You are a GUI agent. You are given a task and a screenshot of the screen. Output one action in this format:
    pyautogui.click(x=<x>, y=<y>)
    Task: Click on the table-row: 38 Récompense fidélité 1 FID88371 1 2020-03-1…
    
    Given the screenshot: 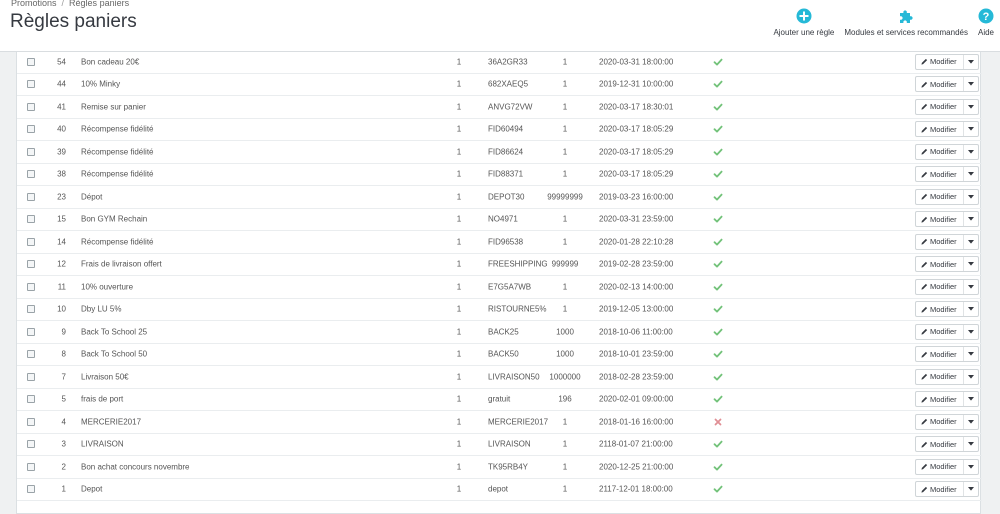 What is the action you would take?
    pyautogui.click(x=499, y=175)
    